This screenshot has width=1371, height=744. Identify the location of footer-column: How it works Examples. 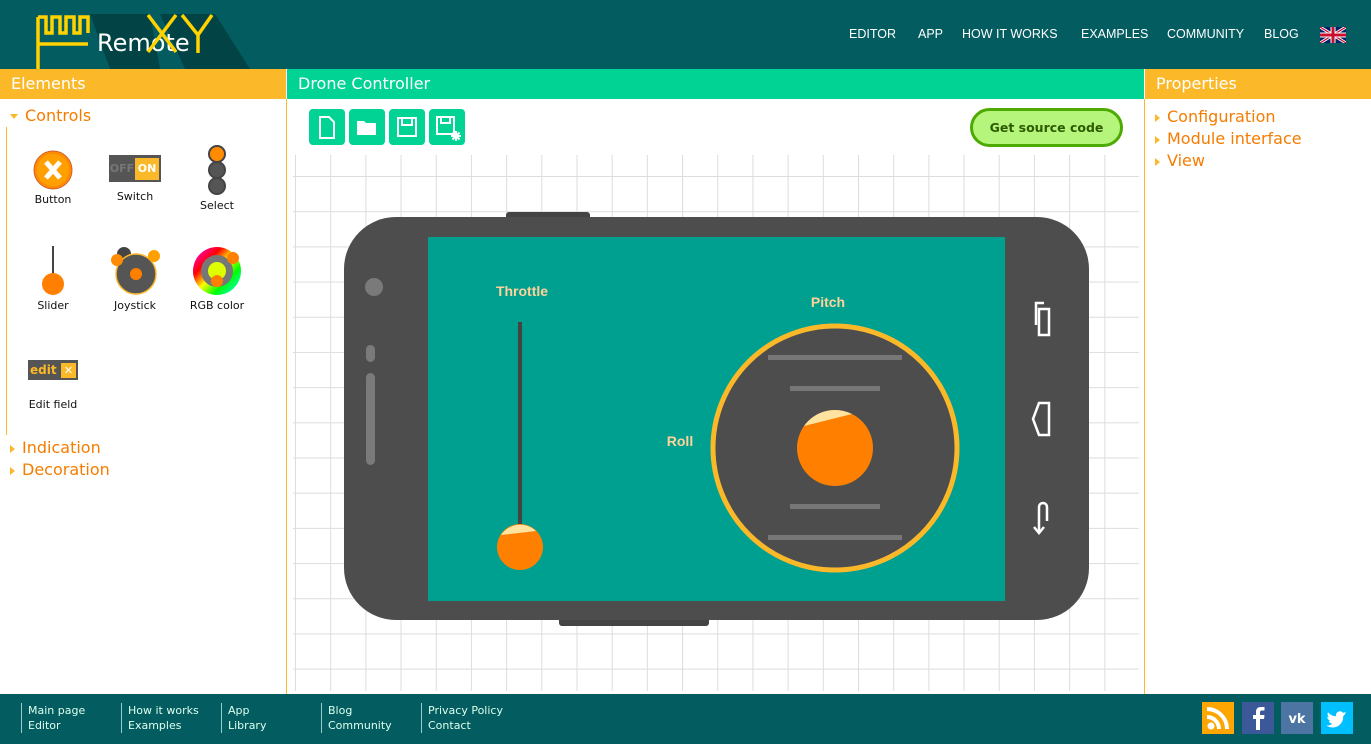
(160, 718).